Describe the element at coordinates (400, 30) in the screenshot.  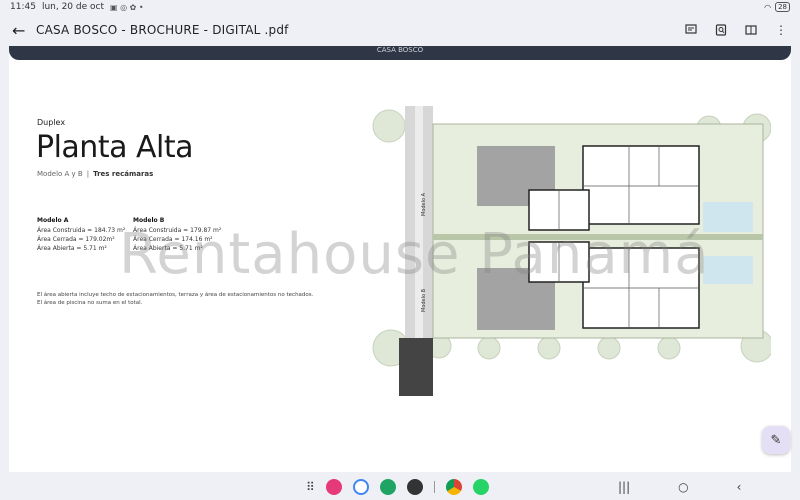
I see `app-bar: ← CASA BOSCO - BROCHURE - DIGITAL .pdf ⋮` at that location.